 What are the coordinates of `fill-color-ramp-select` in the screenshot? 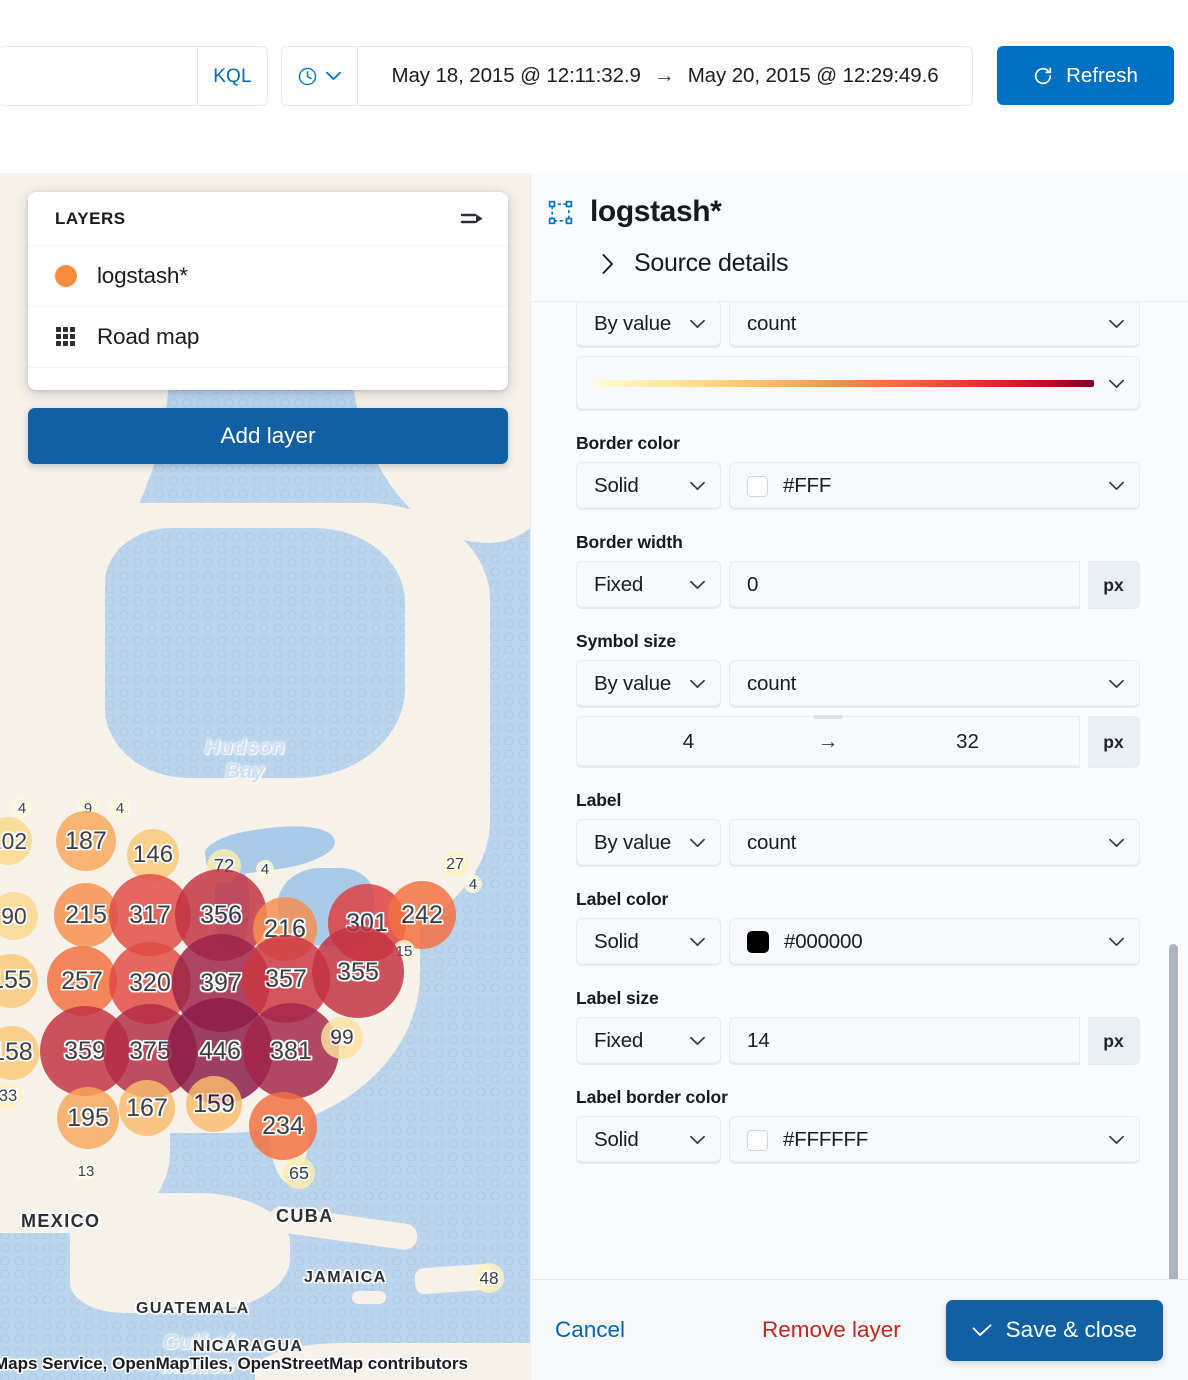 It's located at (858, 383).